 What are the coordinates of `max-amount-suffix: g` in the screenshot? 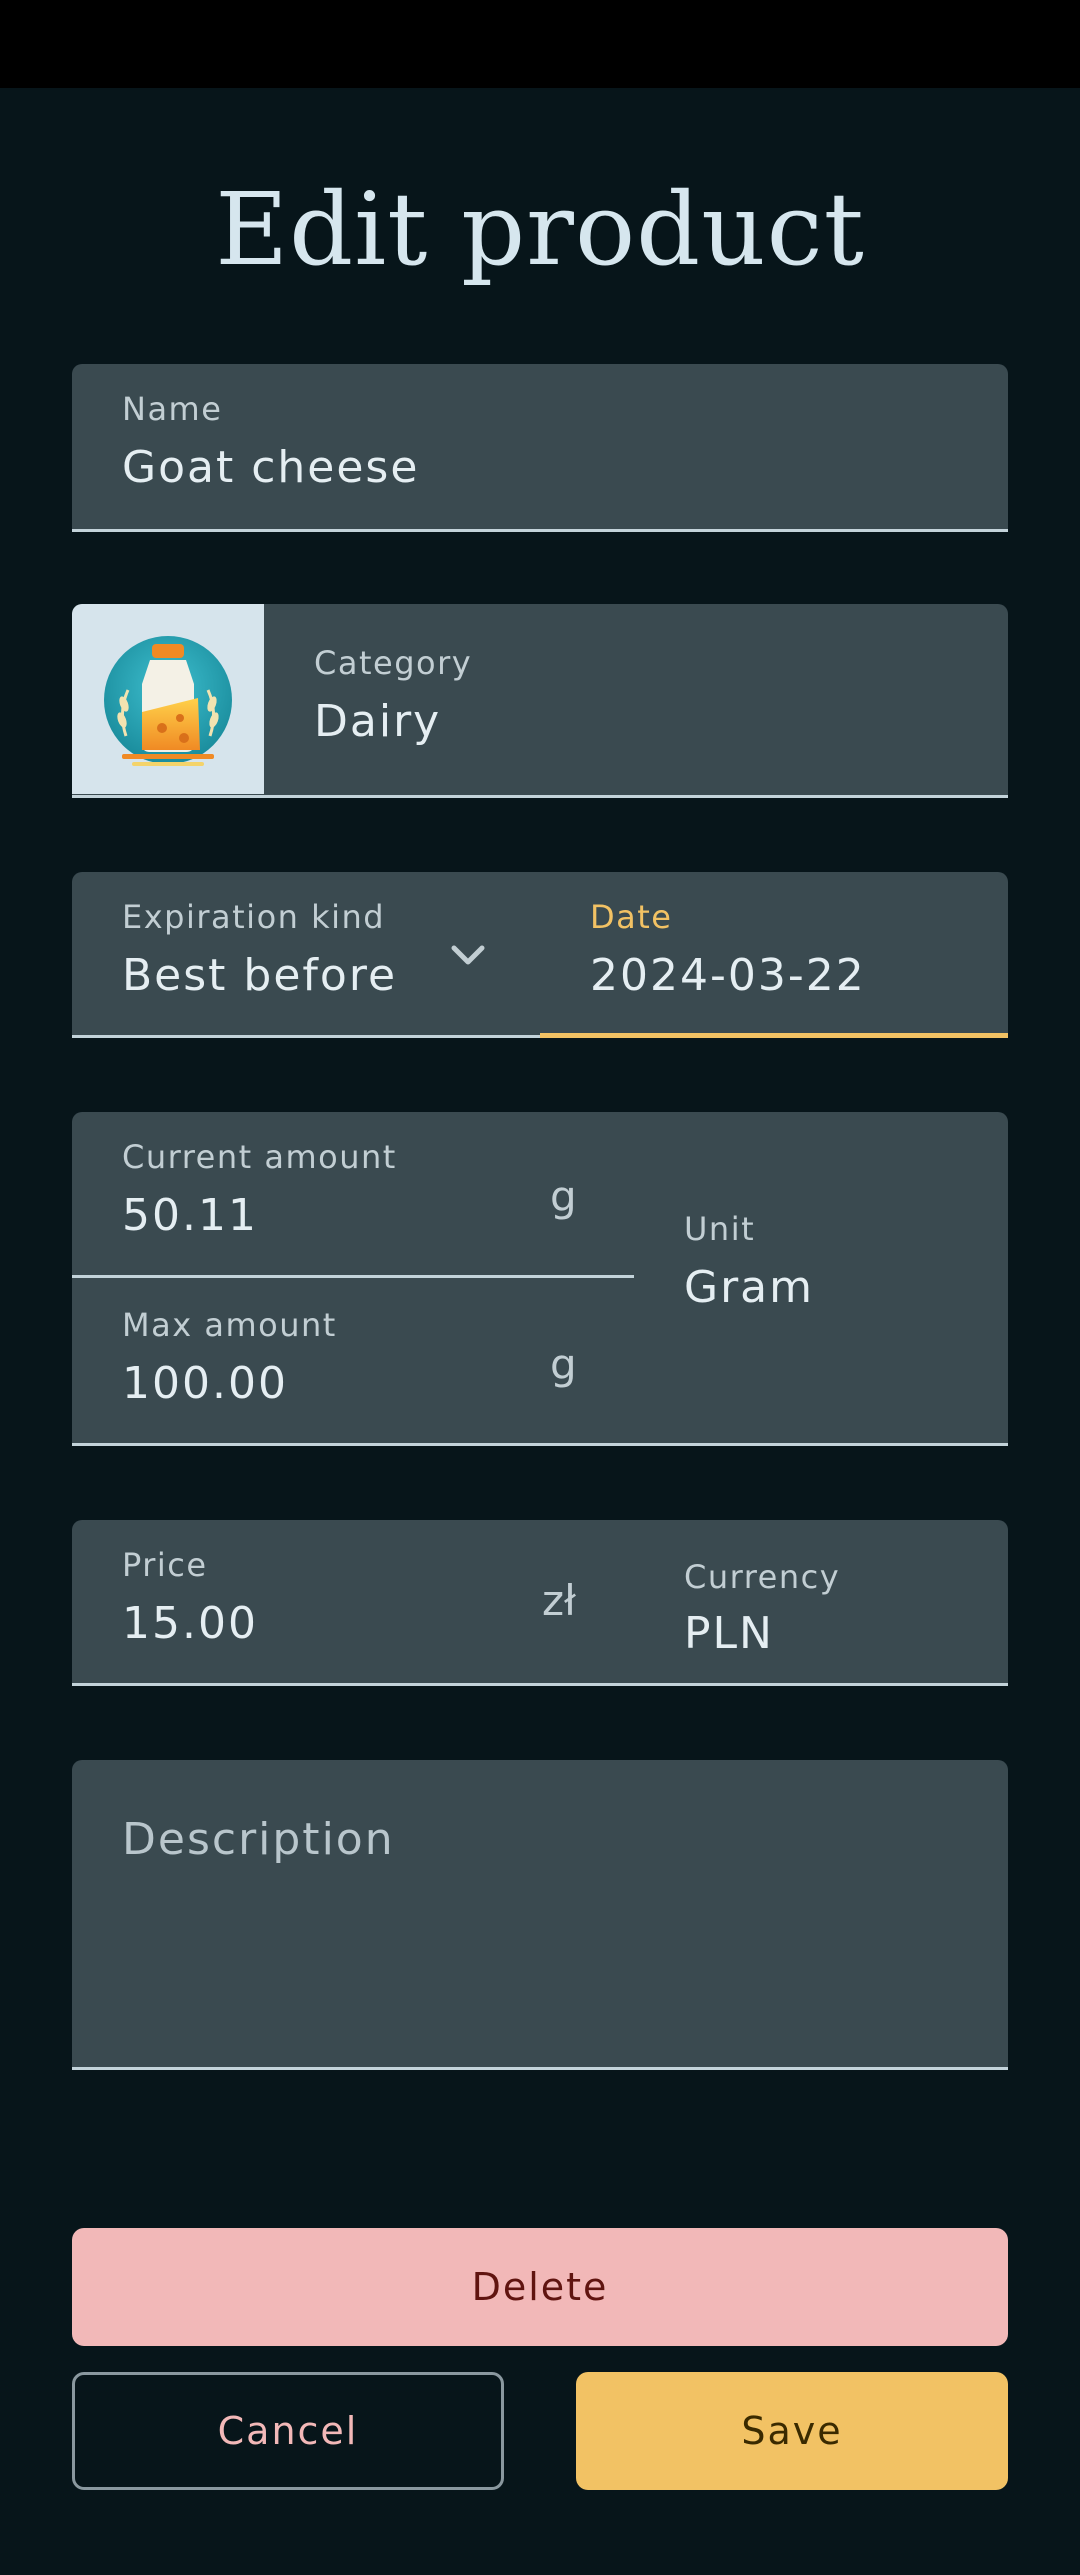 It's located at (563, 1364).